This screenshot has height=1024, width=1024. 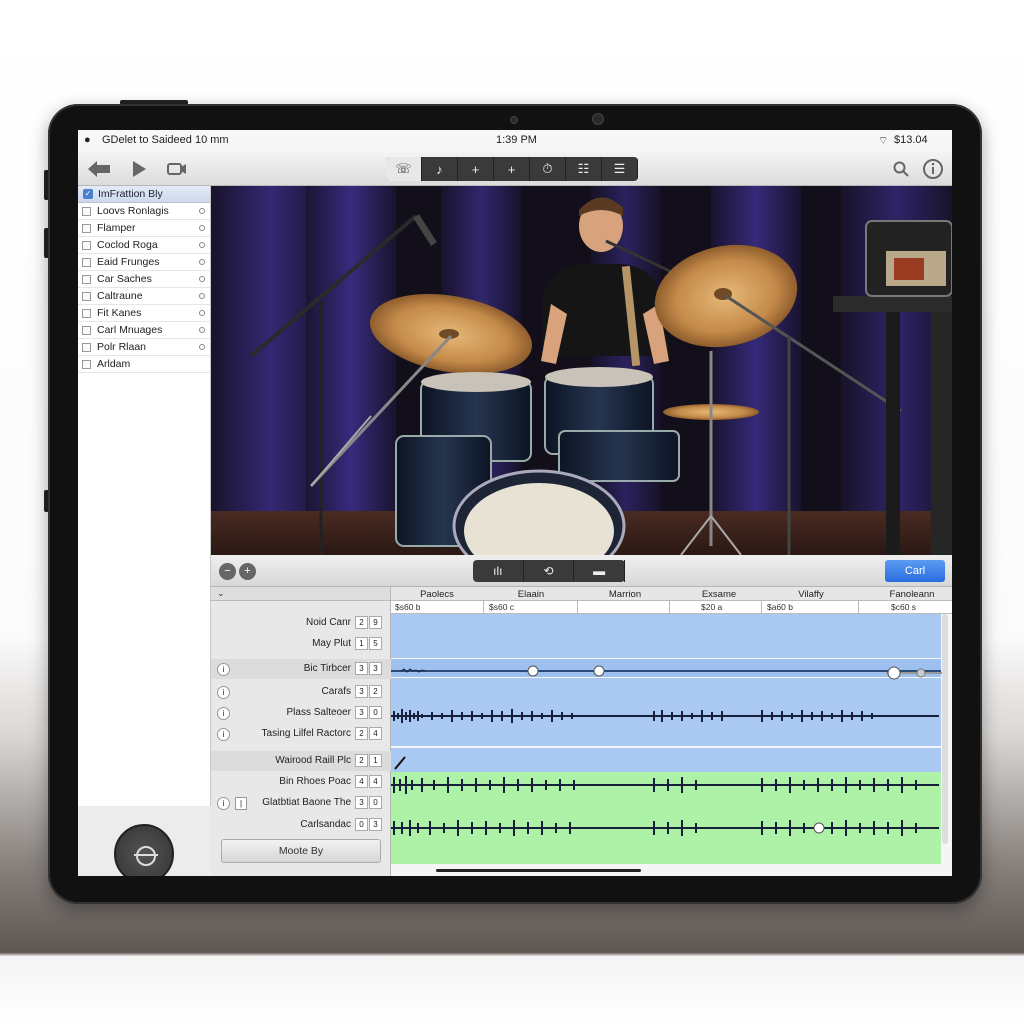 I want to click on track-row: i | Glatbtiat Baone The 3 0, so click(x=301, y=803).